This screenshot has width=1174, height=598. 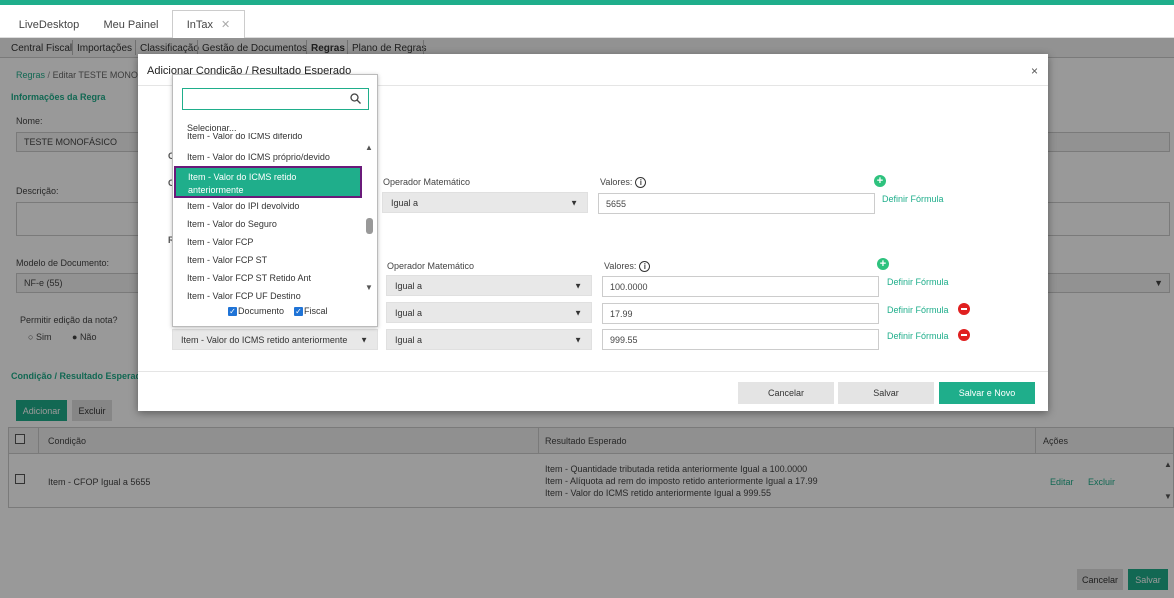 What do you see at coordinates (244, 137) in the screenshot?
I see `dropdown-option: Item - Valor do ICMS diferido` at bounding box center [244, 137].